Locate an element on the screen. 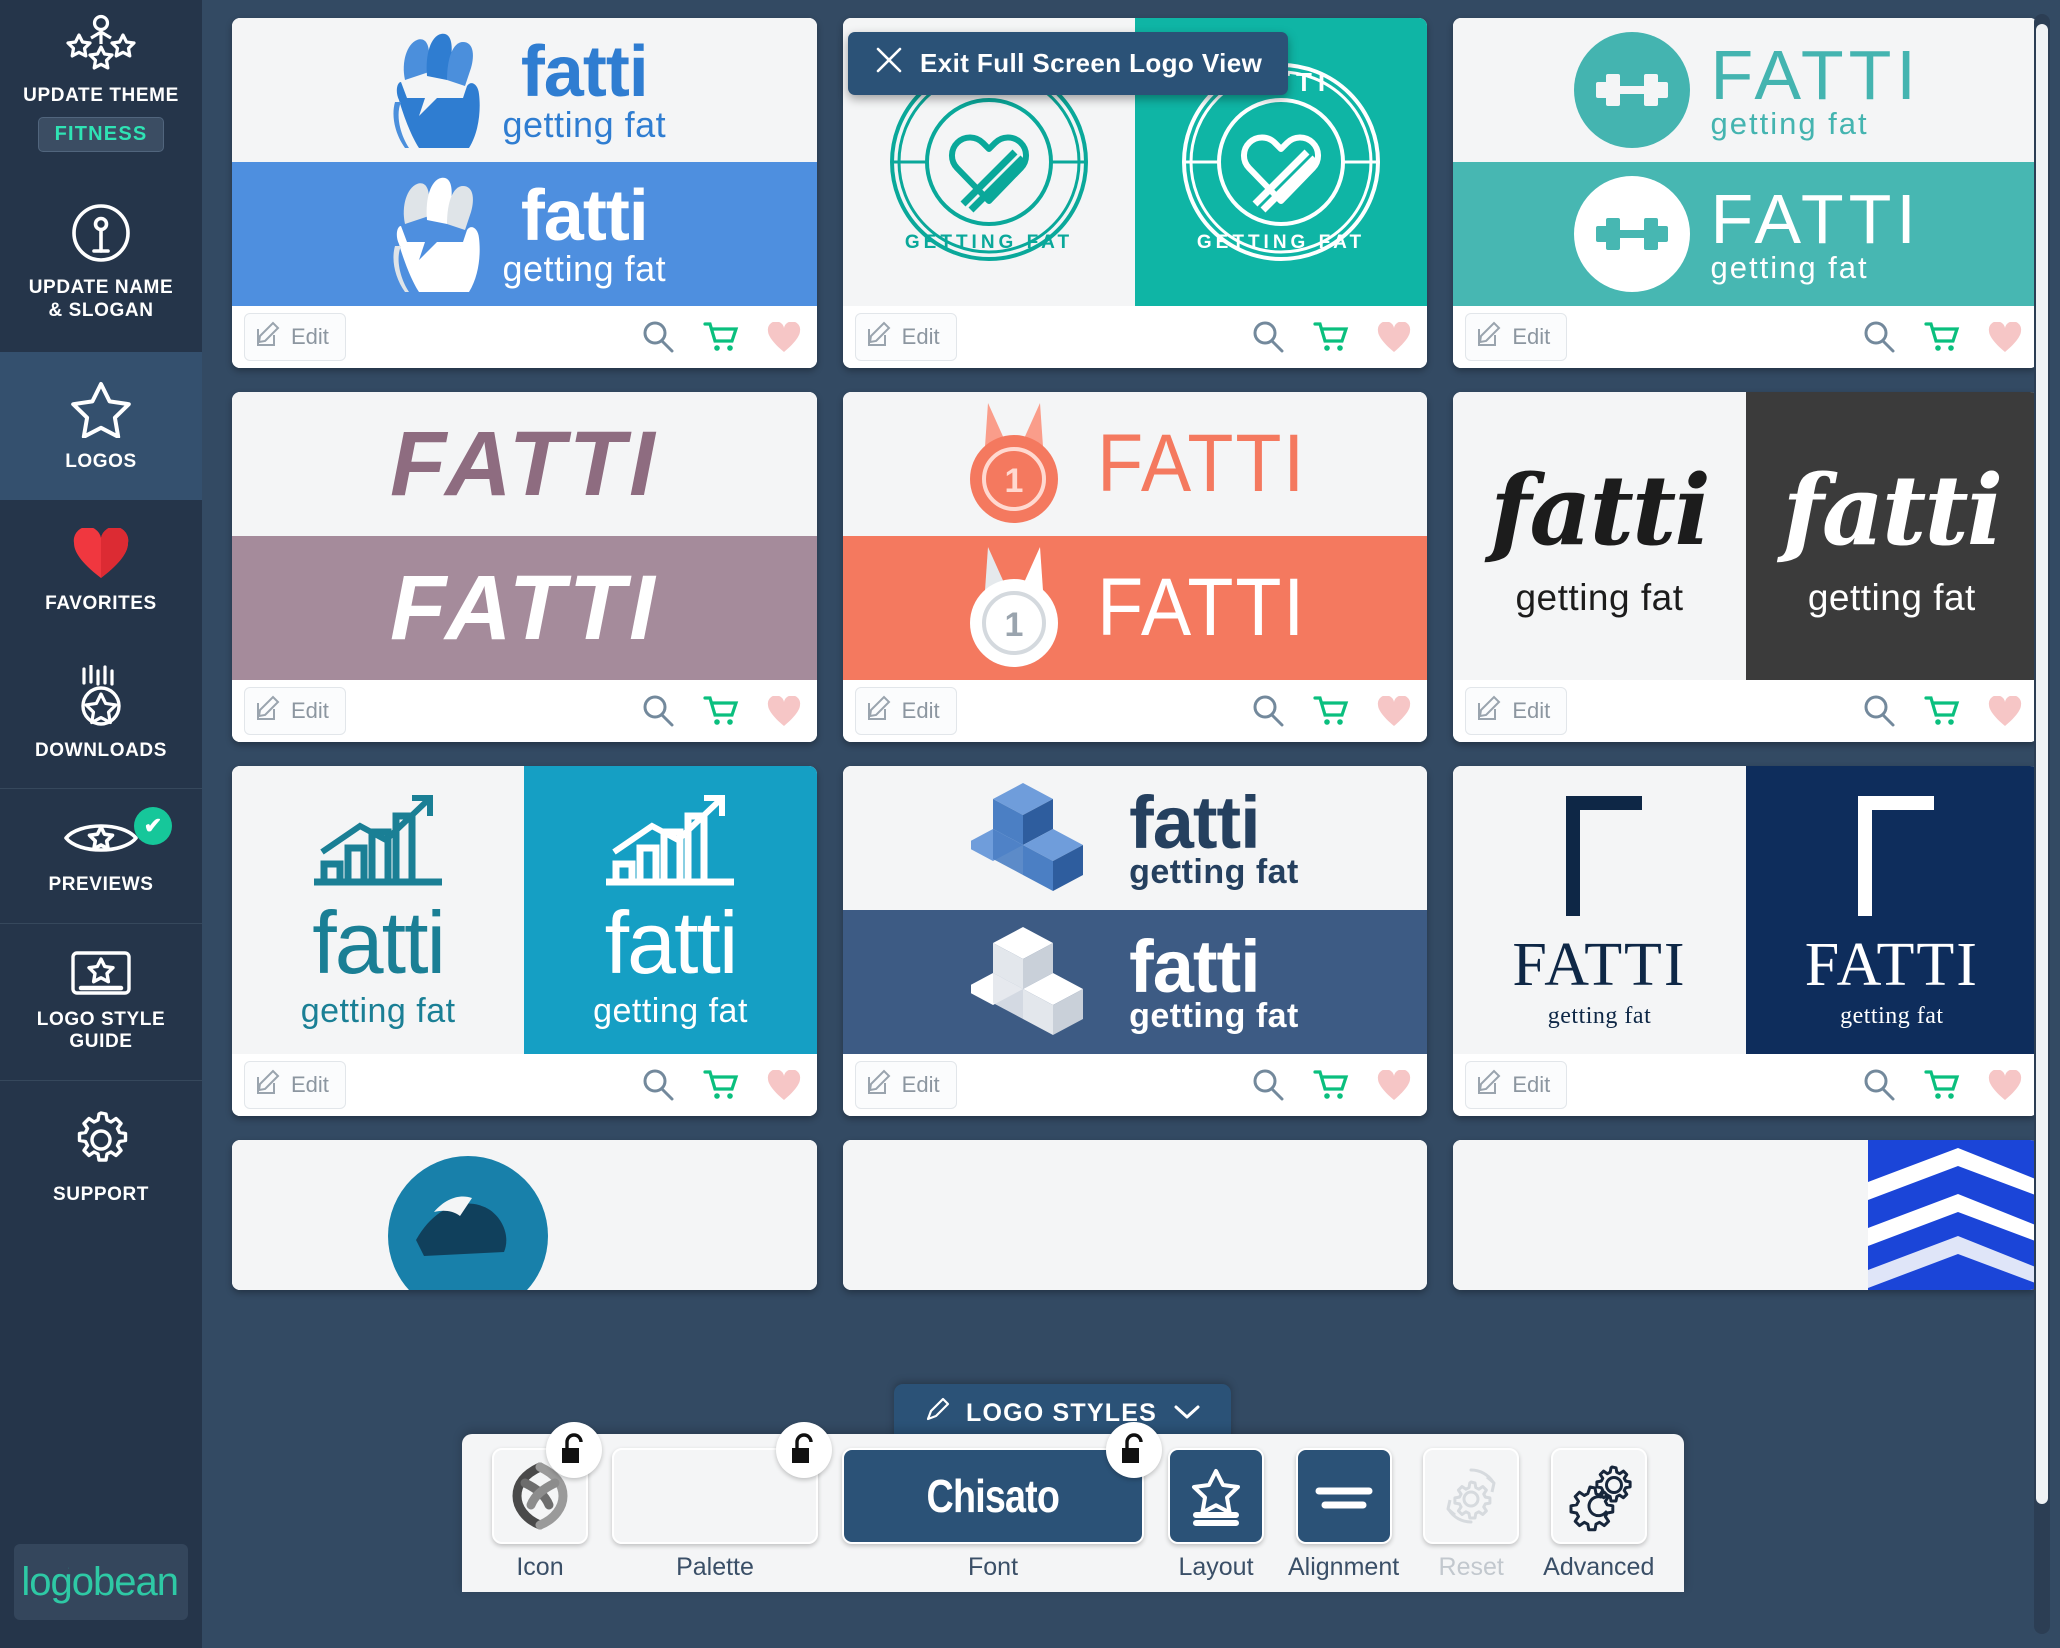 The width and height of the screenshot is (2060, 1648). logo-variant-light: fatti getting fat is located at coordinates (524, 90).